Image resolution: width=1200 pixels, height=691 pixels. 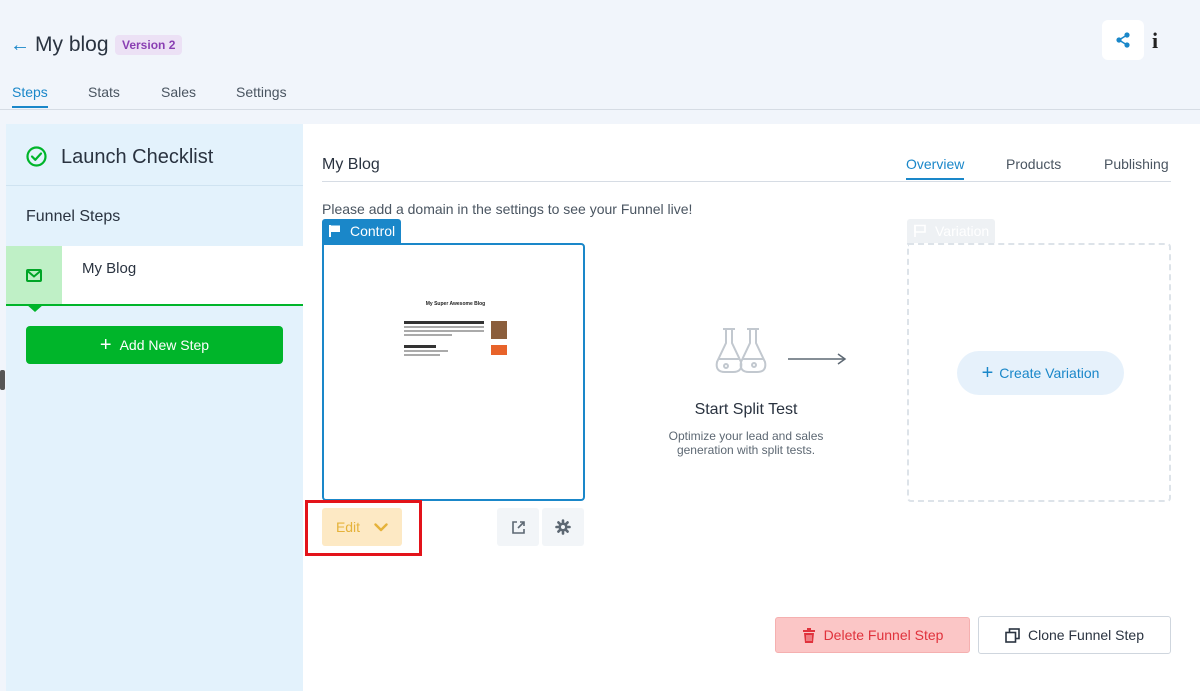 I want to click on step-icon-box, so click(x=34, y=275).